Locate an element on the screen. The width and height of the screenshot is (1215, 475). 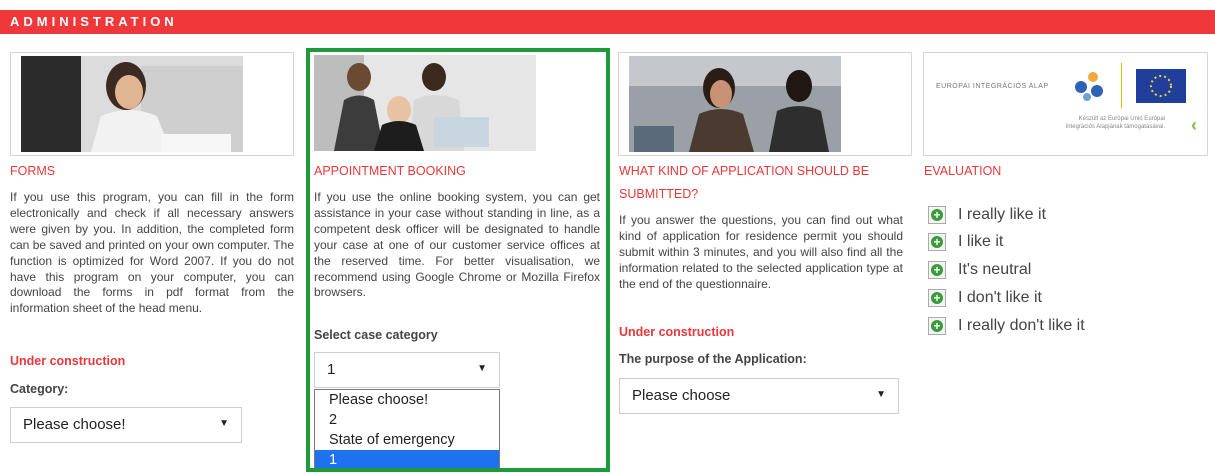
application-column is located at coordinates (765, 104).